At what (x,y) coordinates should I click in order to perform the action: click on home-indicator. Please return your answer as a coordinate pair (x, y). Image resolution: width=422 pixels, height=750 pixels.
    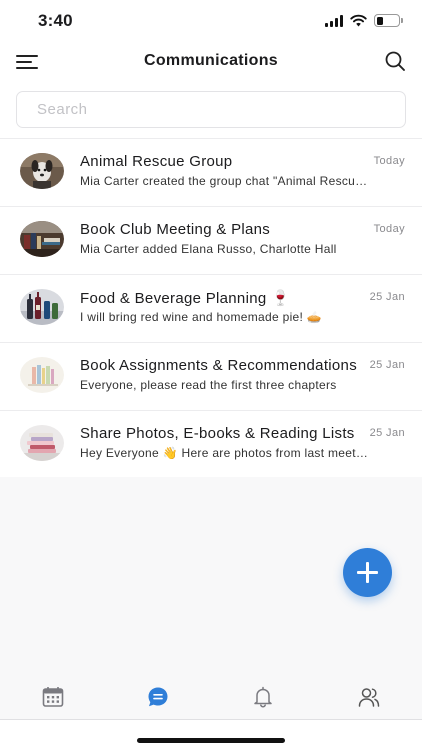
    Looking at the image, I should click on (211, 740).